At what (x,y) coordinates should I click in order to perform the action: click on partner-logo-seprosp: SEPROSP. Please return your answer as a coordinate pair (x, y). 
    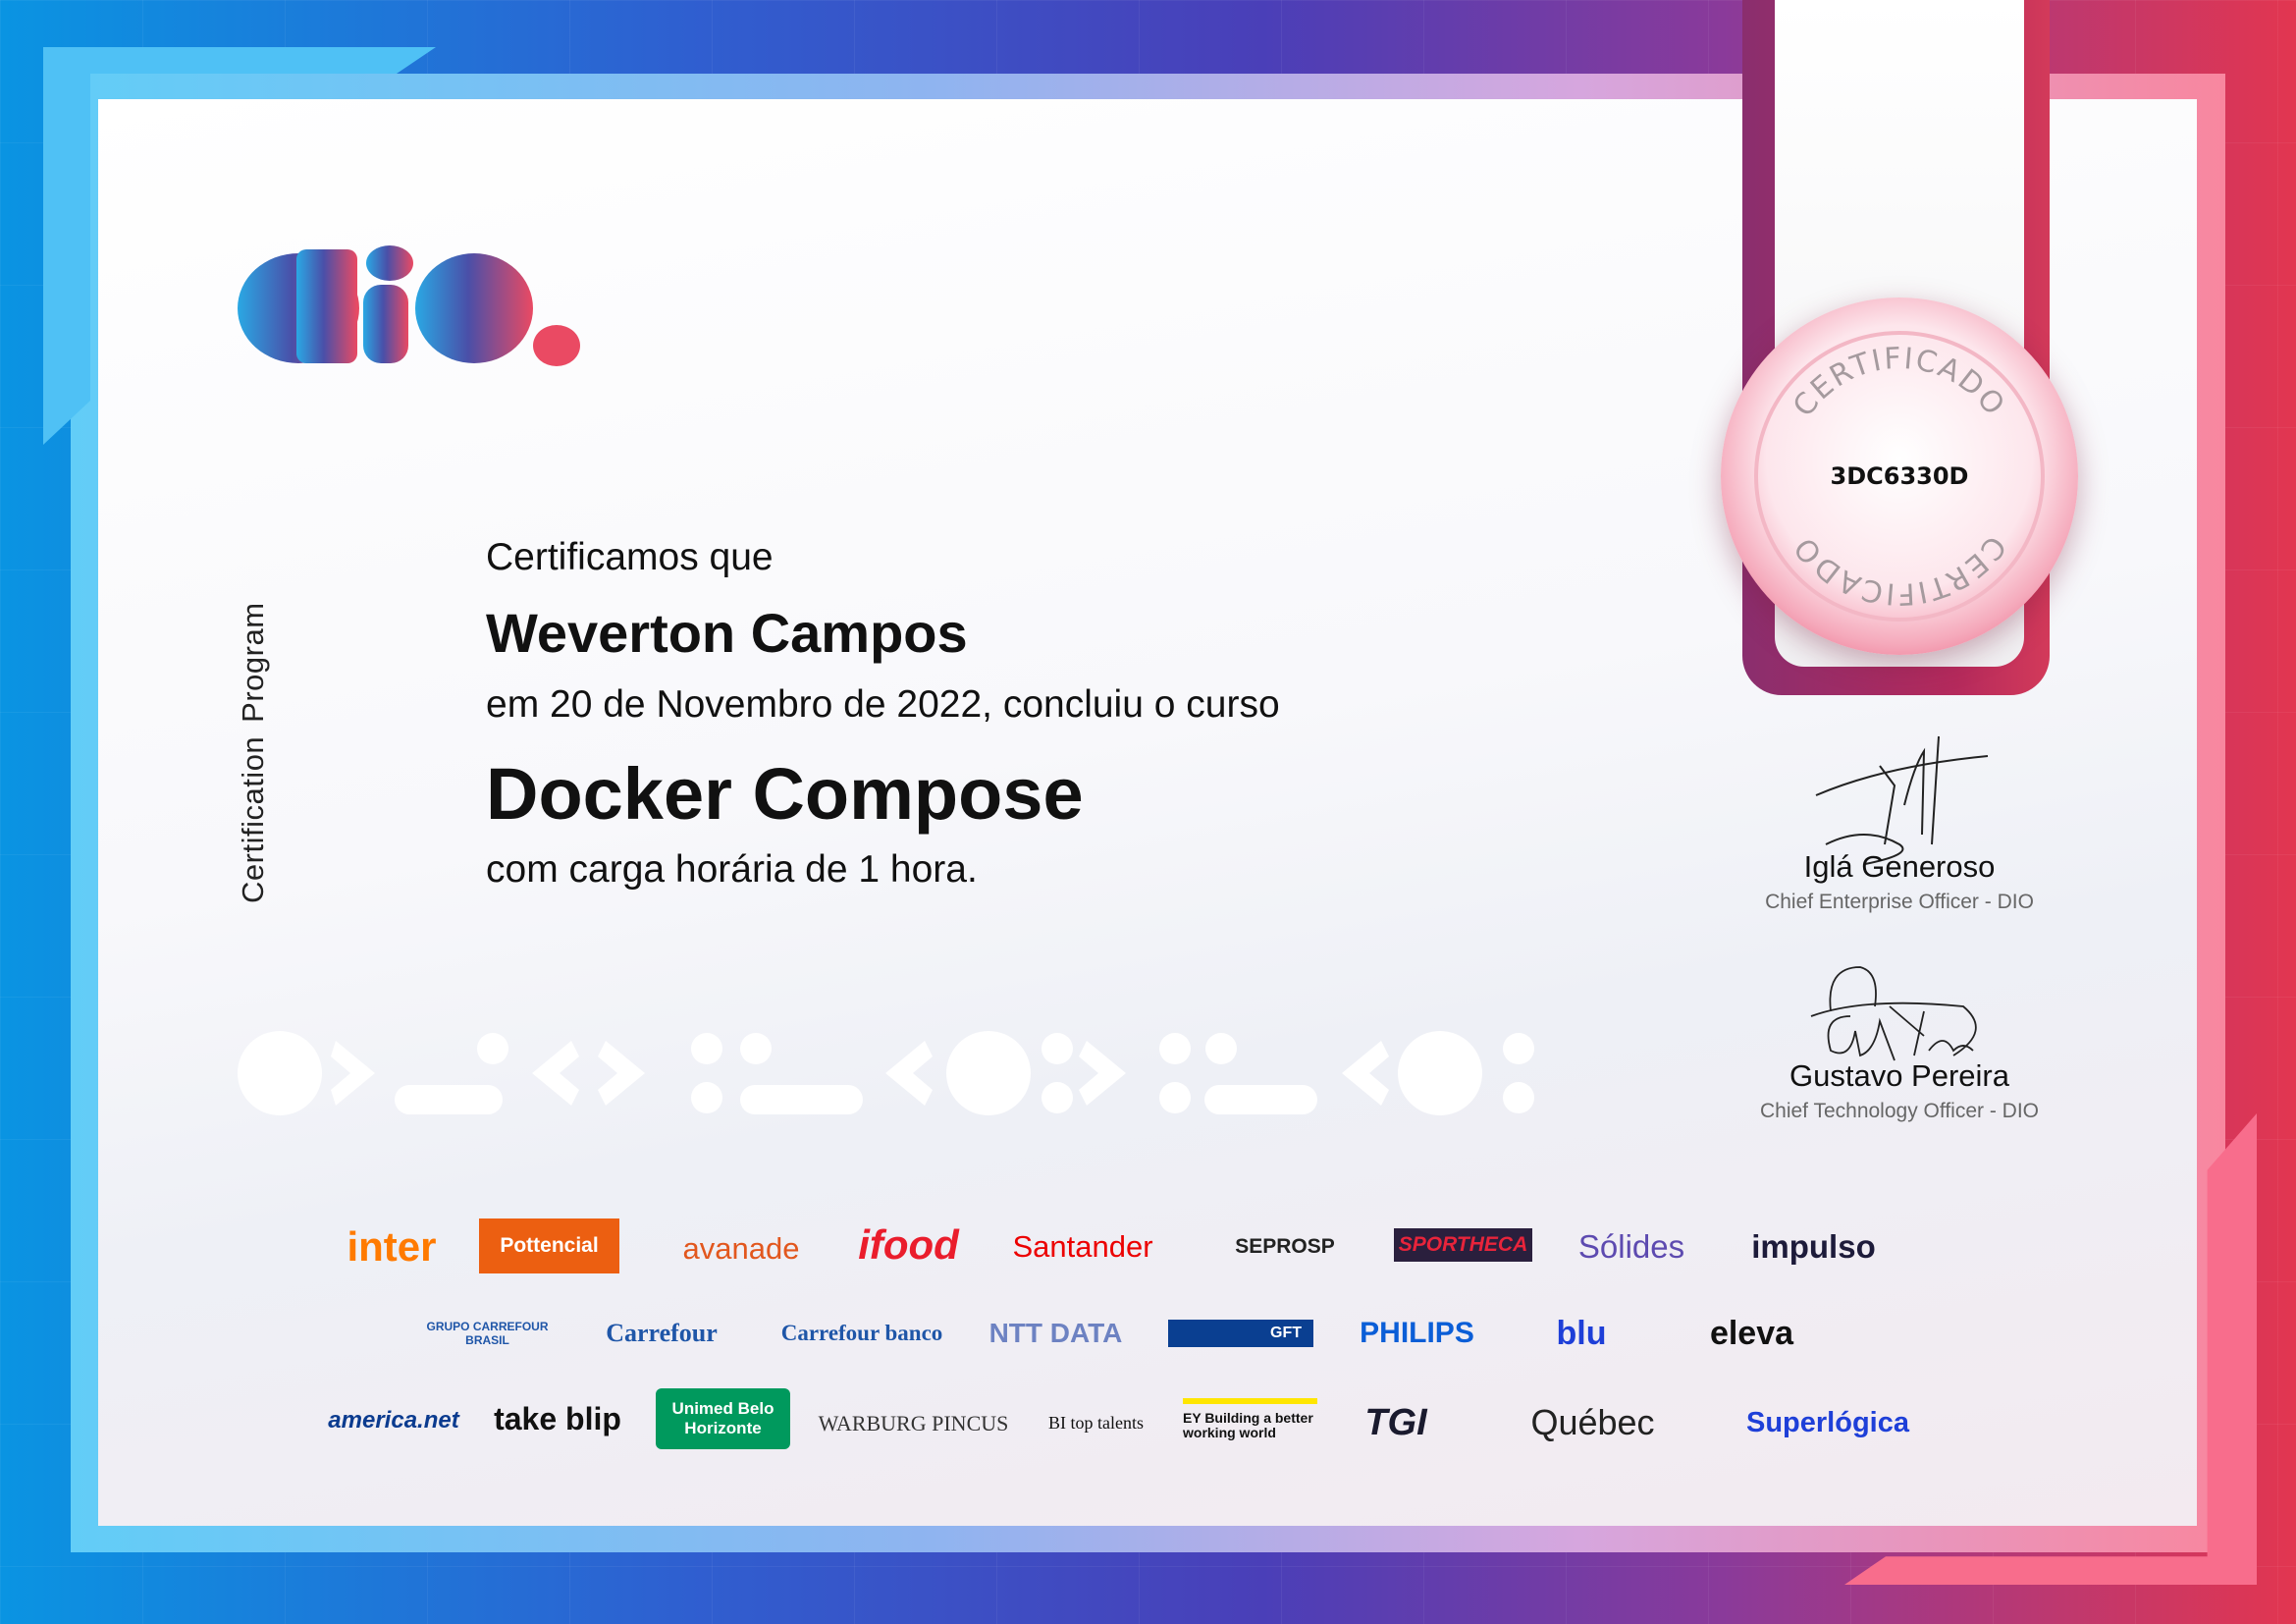
    Looking at the image, I should click on (1285, 1246).